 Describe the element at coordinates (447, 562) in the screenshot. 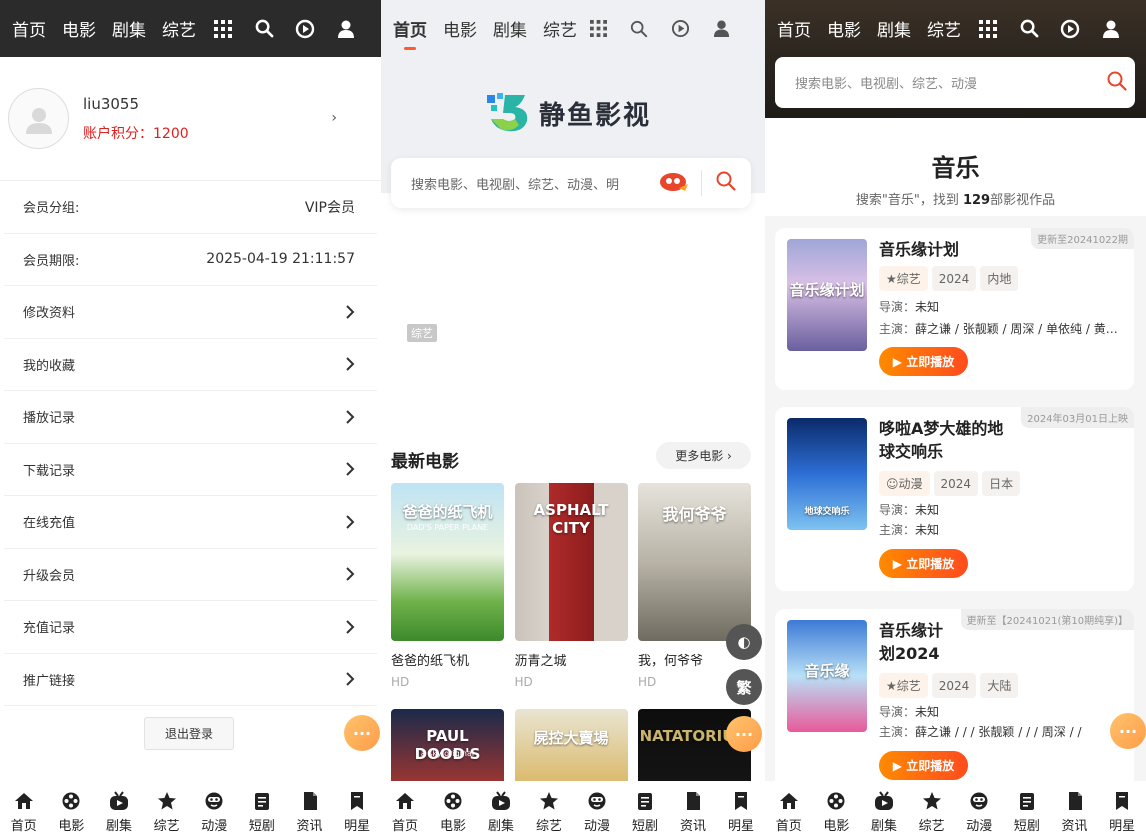

I see `movie-poster: 爸爸的纸飞机 DAD'S PAPER PLANE` at that location.